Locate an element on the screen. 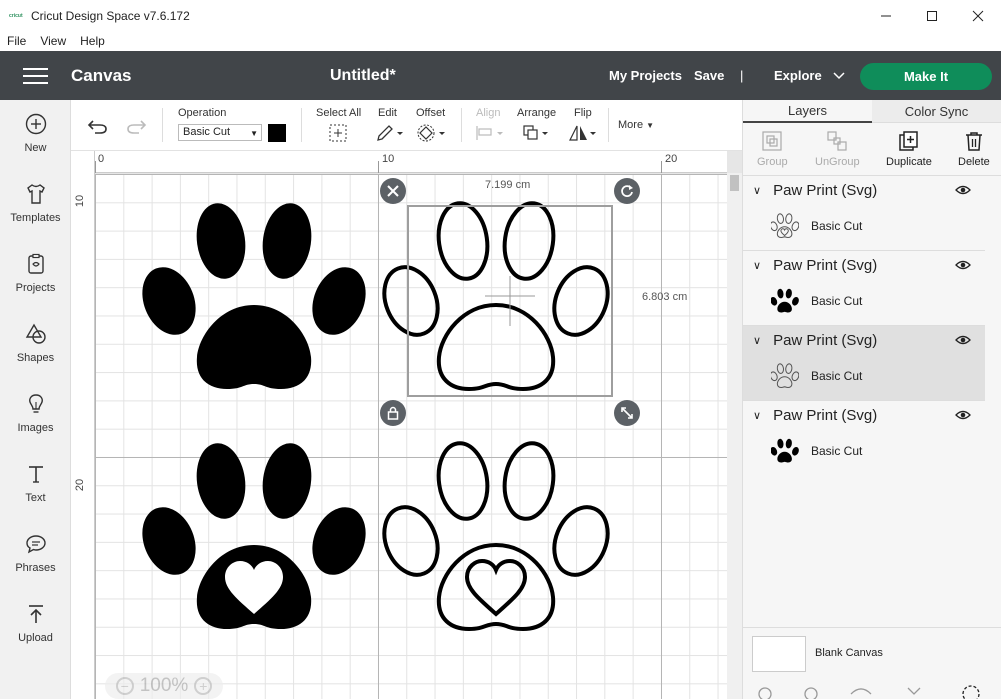 This screenshot has width=1001, height=699. save-link: Save is located at coordinates (709, 75).